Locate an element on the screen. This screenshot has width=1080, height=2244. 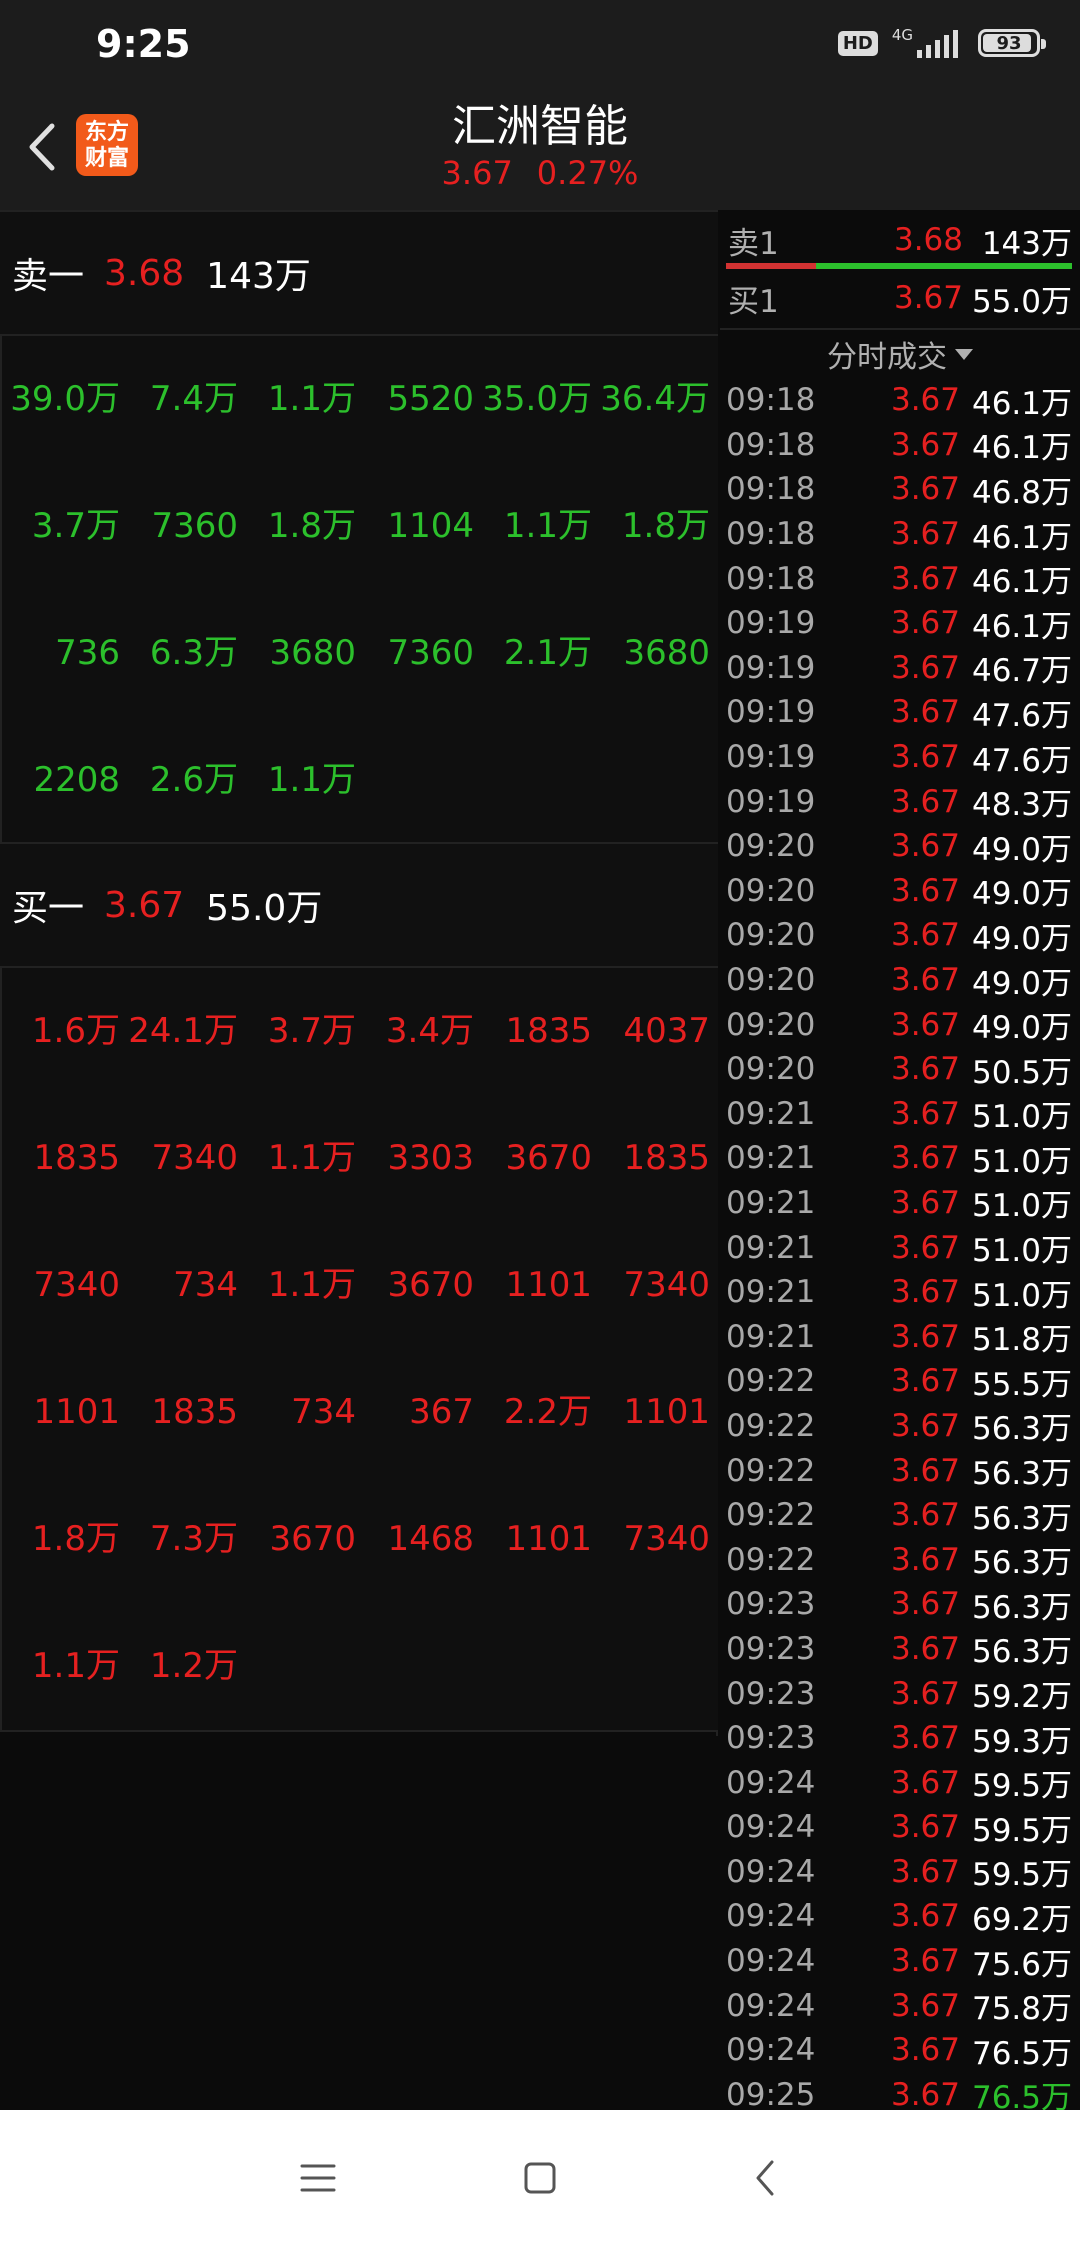
status-icons: HD 4G 93 is located at coordinates (941, 43).